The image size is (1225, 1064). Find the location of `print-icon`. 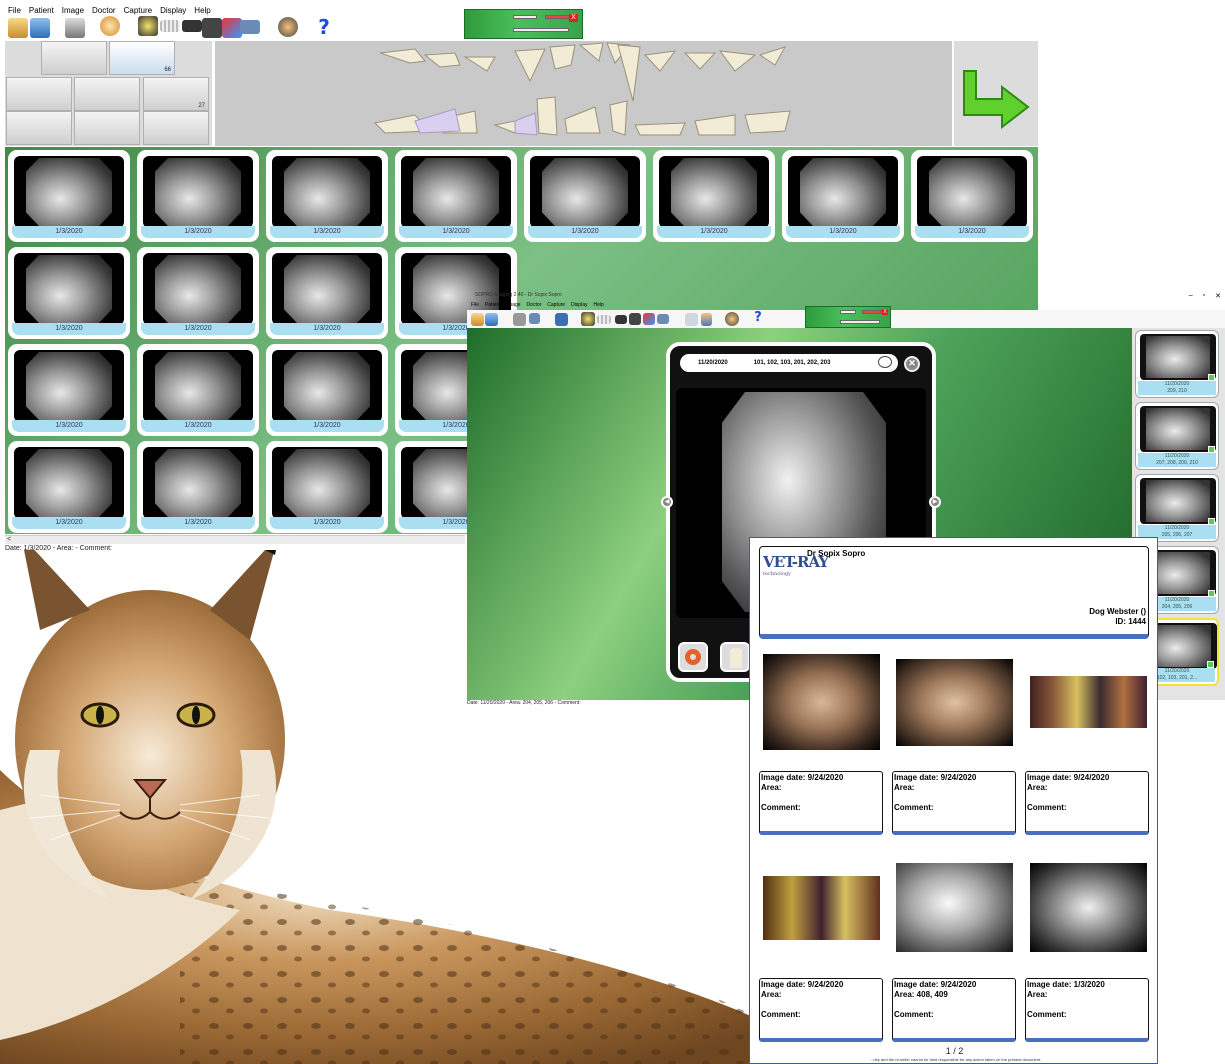

print-icon is located at coordinates (75, 28).